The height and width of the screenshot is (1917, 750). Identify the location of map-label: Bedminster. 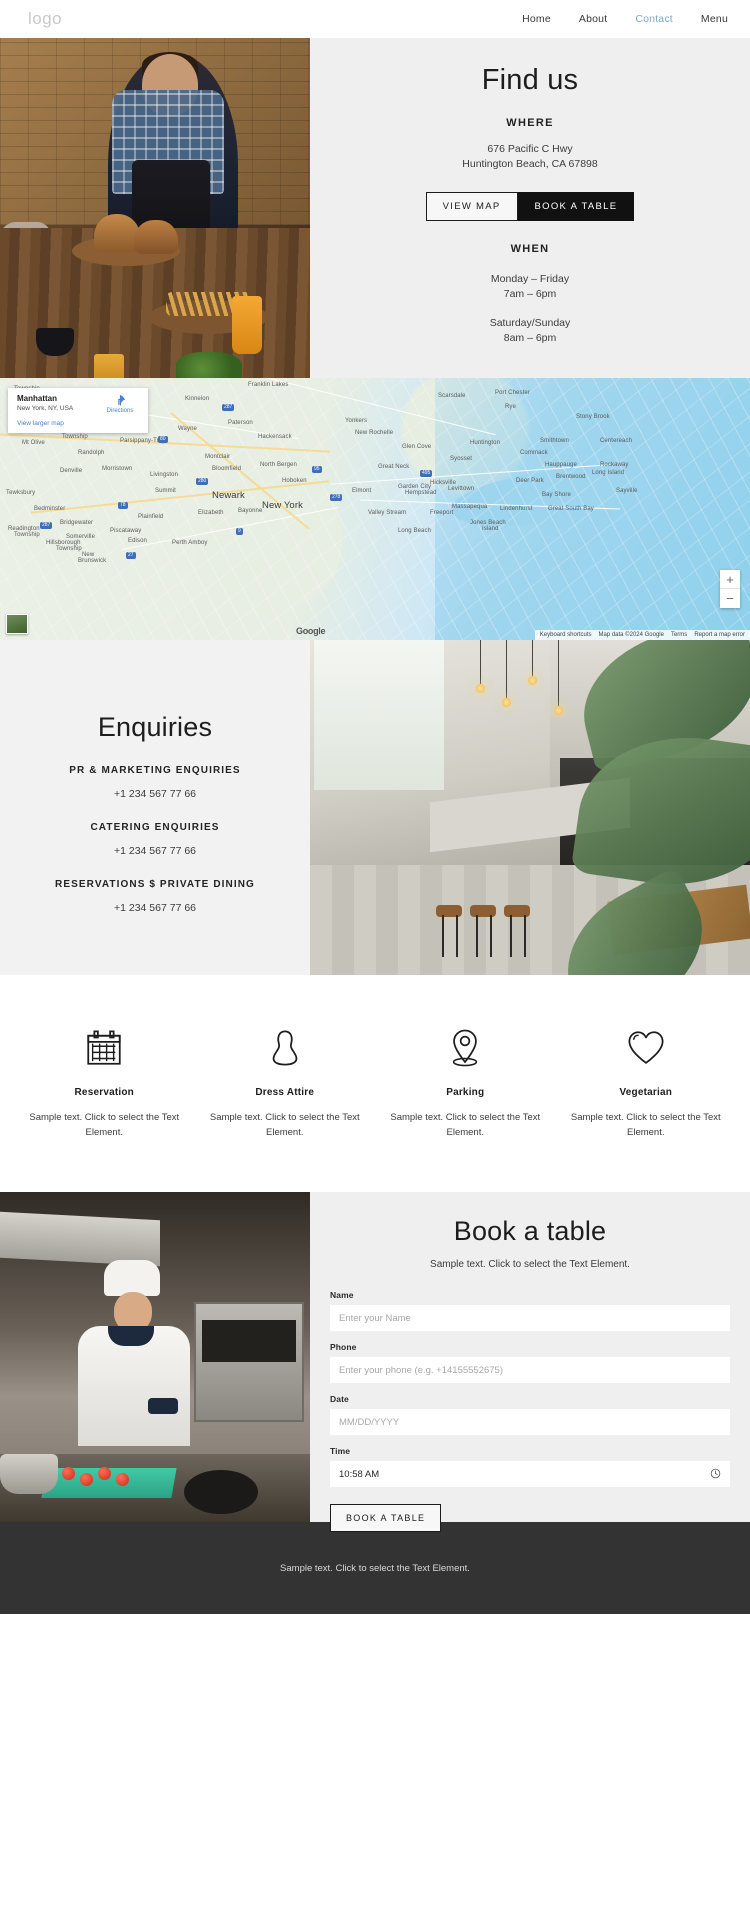
(50, 509).